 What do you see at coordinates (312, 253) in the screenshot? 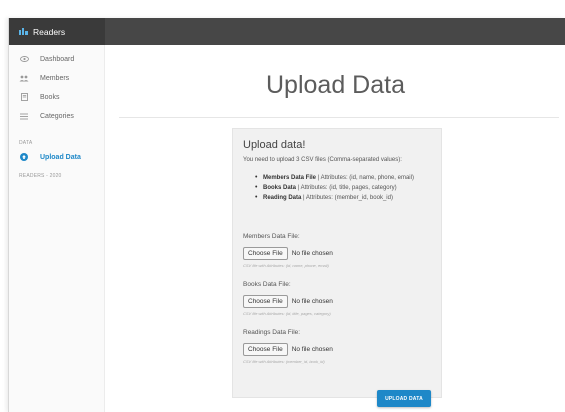
I see `members-file-status: No file chosen` at bounding box center [312, 253].